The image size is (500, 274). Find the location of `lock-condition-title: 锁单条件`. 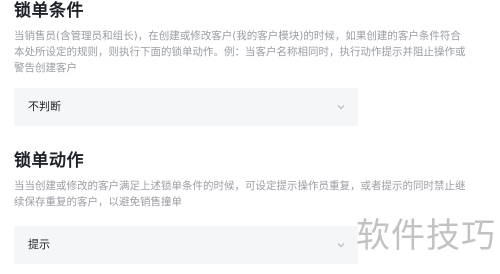

lock-condition-title: 锁单条件 is located at coordinates (49, 11).